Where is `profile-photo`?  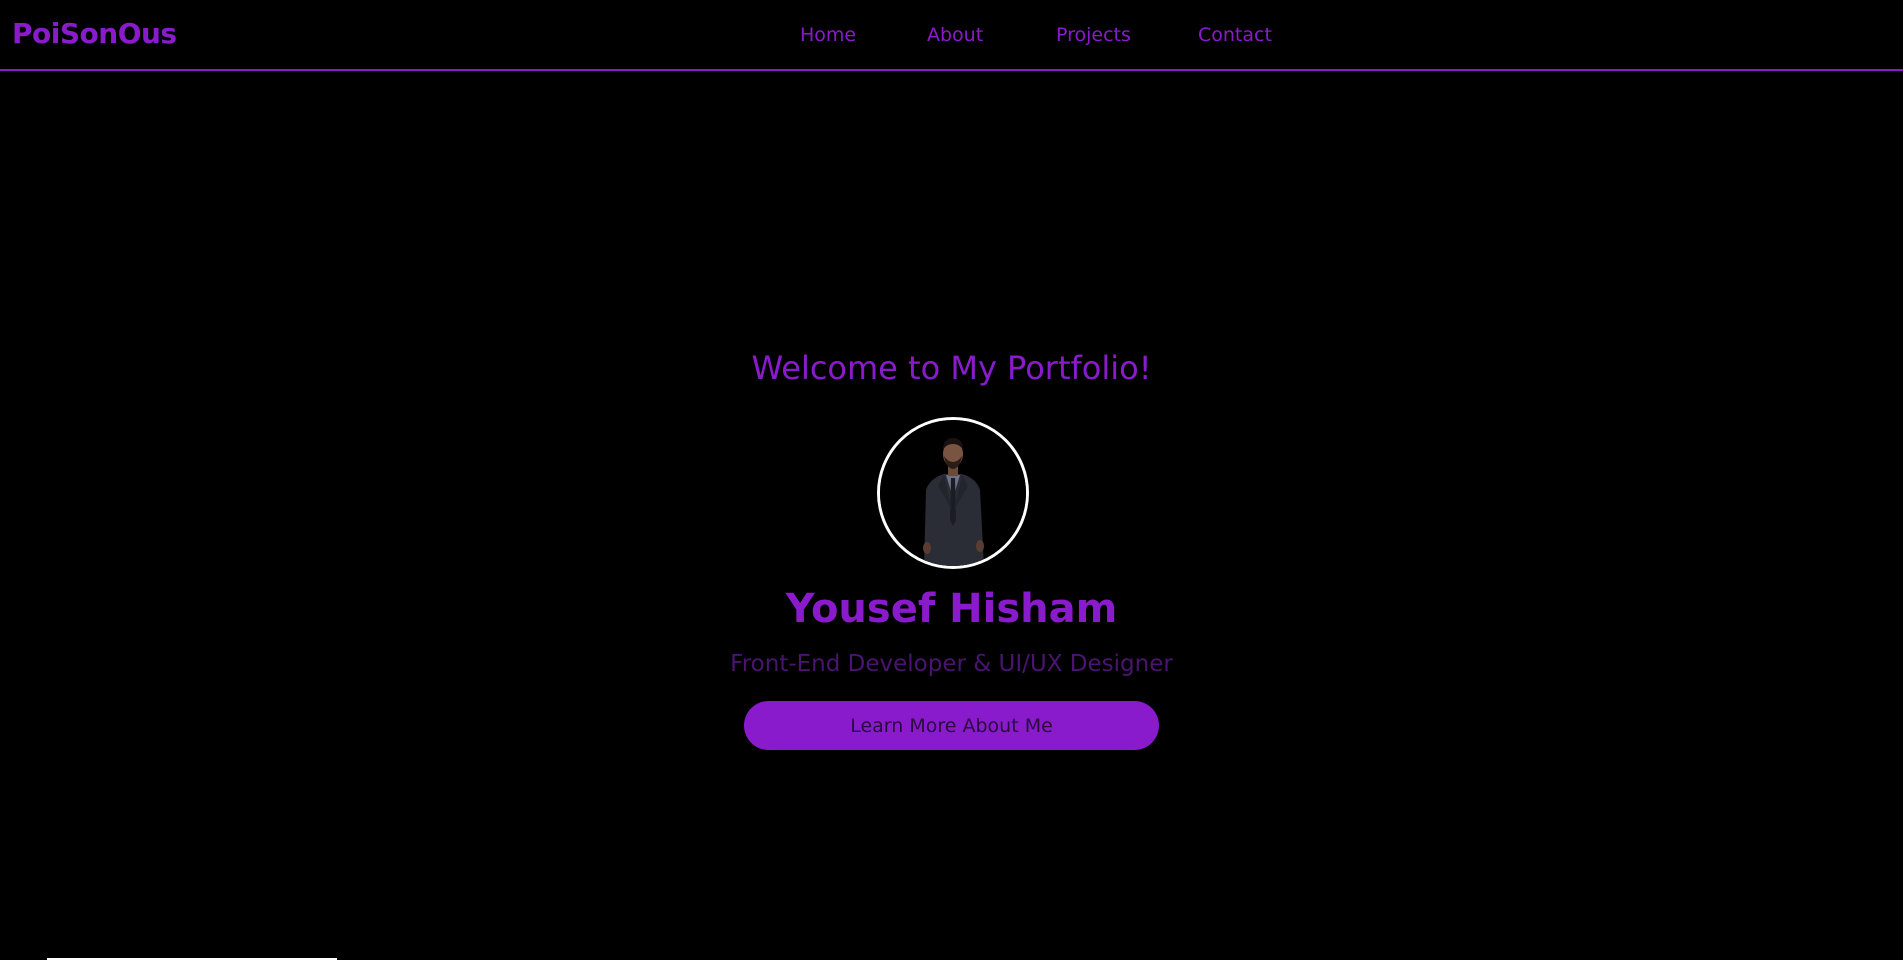 profile-photo is located at coordinates (953, 493).